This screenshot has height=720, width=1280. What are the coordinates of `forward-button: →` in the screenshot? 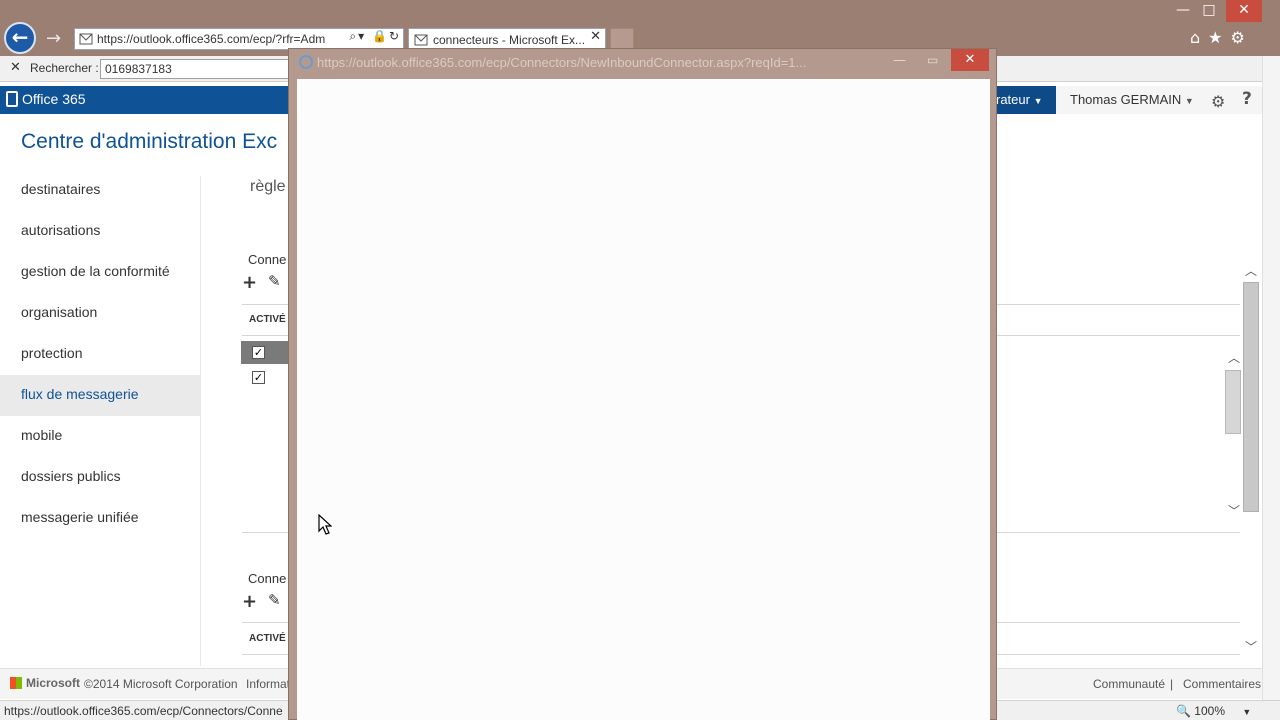 It's located at (53, 38).